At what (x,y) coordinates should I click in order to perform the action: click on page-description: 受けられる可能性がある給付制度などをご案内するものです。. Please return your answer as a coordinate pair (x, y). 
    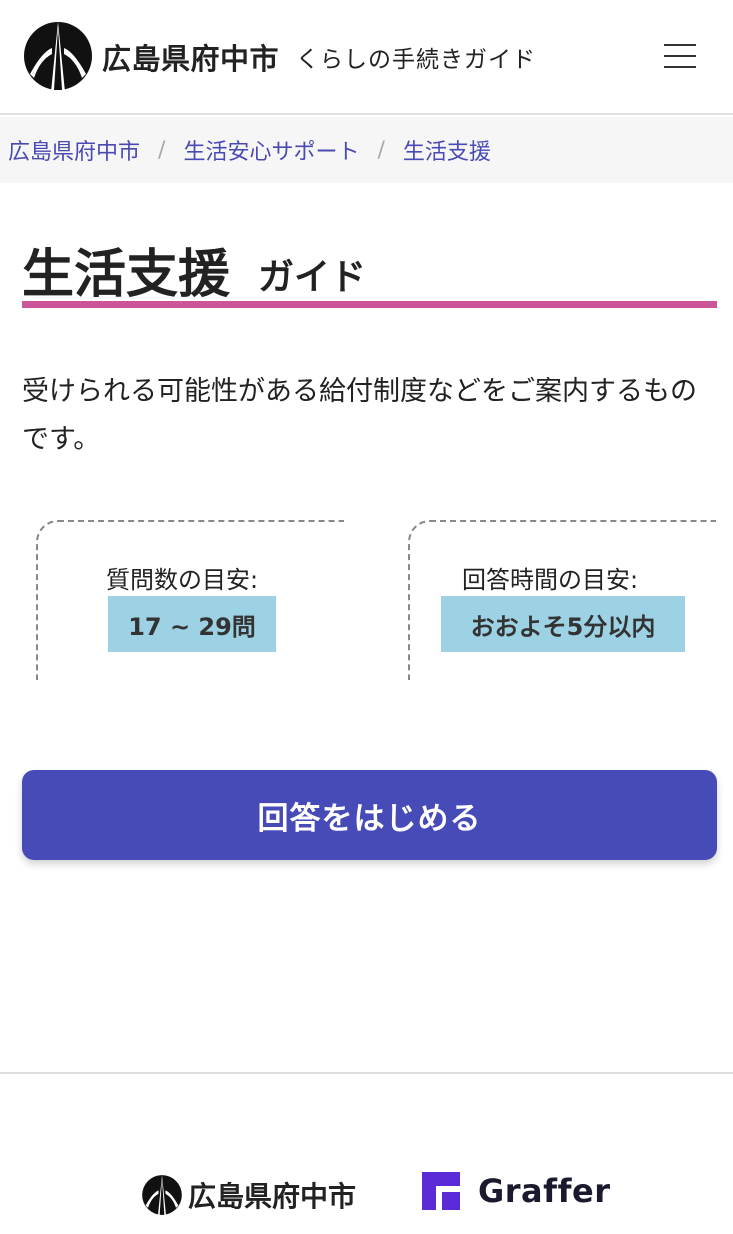
    Looking at the image, I should click on (359, 415).